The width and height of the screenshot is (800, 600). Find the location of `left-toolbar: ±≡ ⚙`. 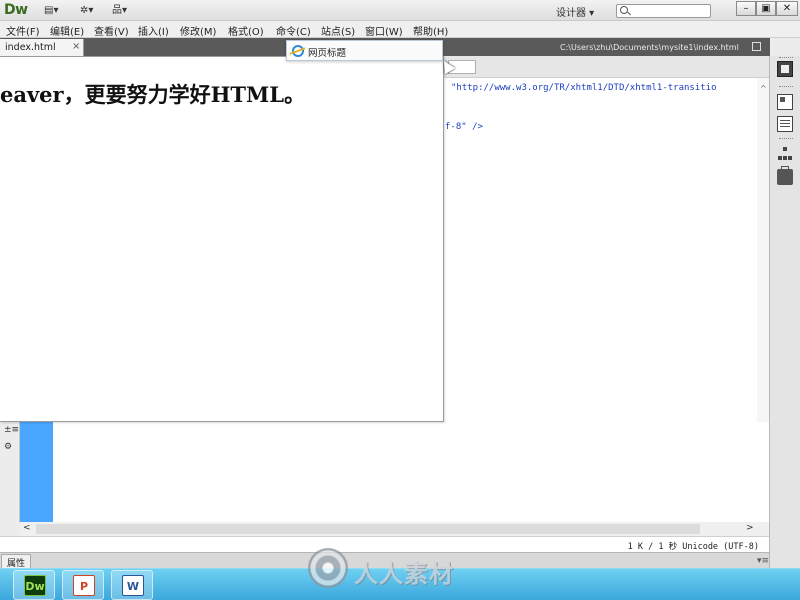

left-toolbar: ±≡ ⚙ is located at coordinates (10, 472).